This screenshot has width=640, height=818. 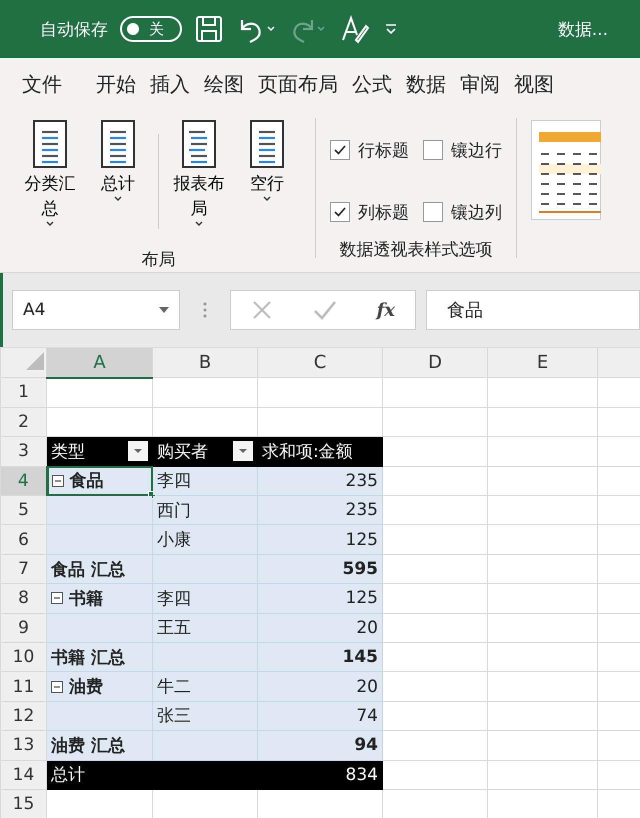 What do you see at coordinates (205, 310) in the screenshot?
I see `grip-icon` at bounding box center [205, 310].